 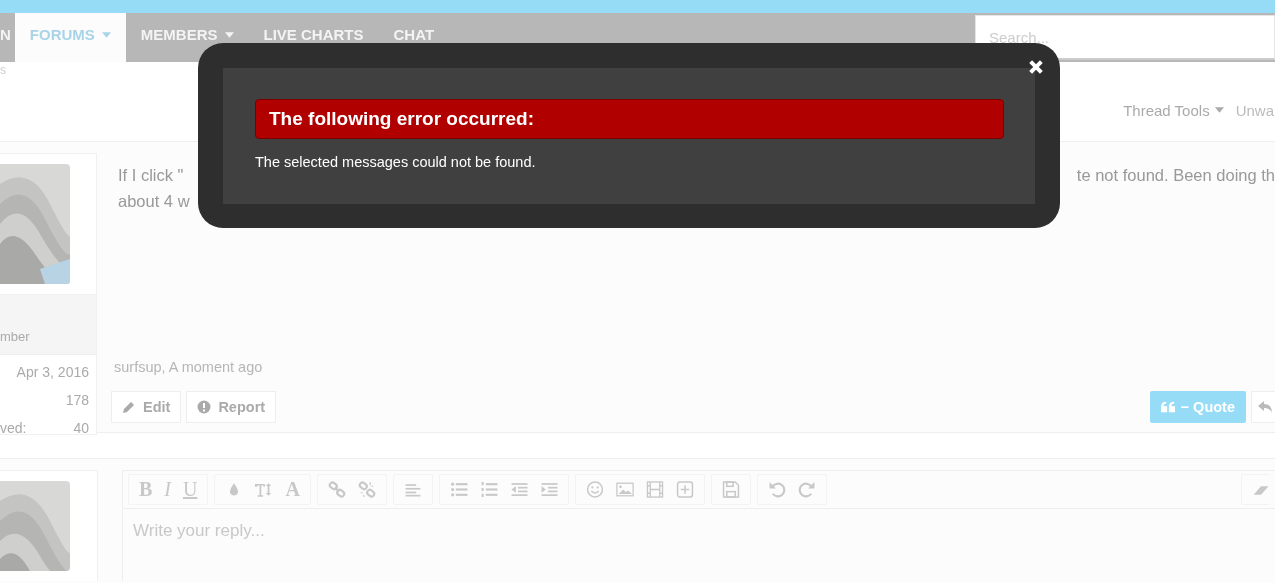 I want to click on reply-arrow-icon, so click(x=1265, y=407).